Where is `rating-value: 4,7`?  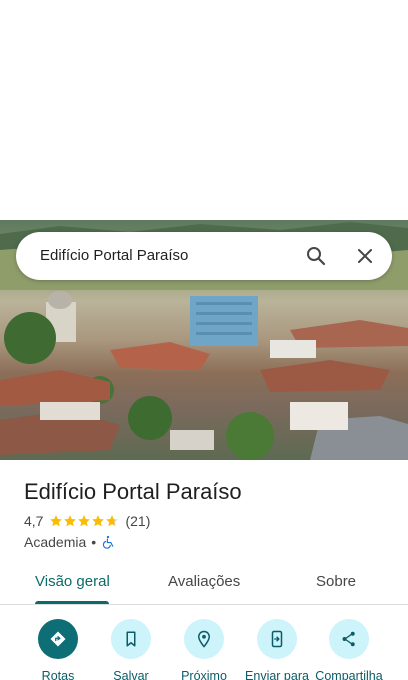
rating-value: 4,7 is located at coordinates (34, 521).